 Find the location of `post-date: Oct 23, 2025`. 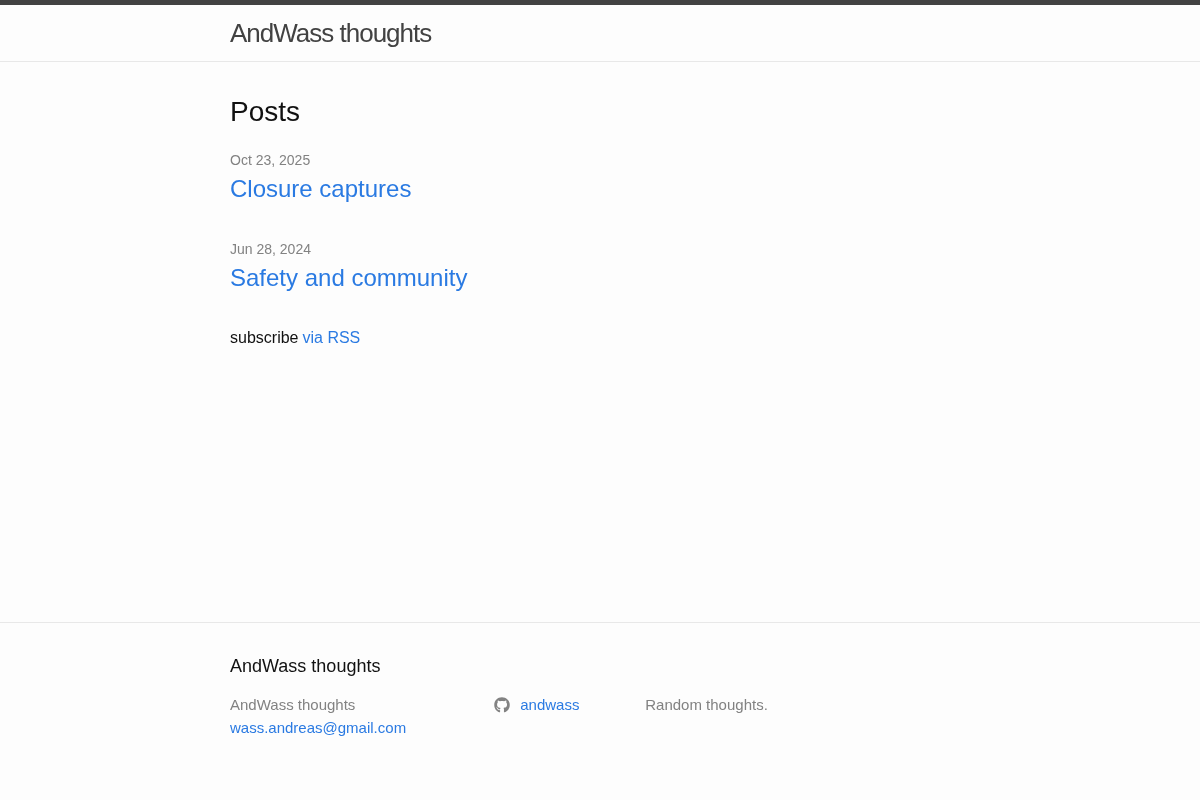

post-date: Oct 23, 2025 is located at coordinates (270, 160).